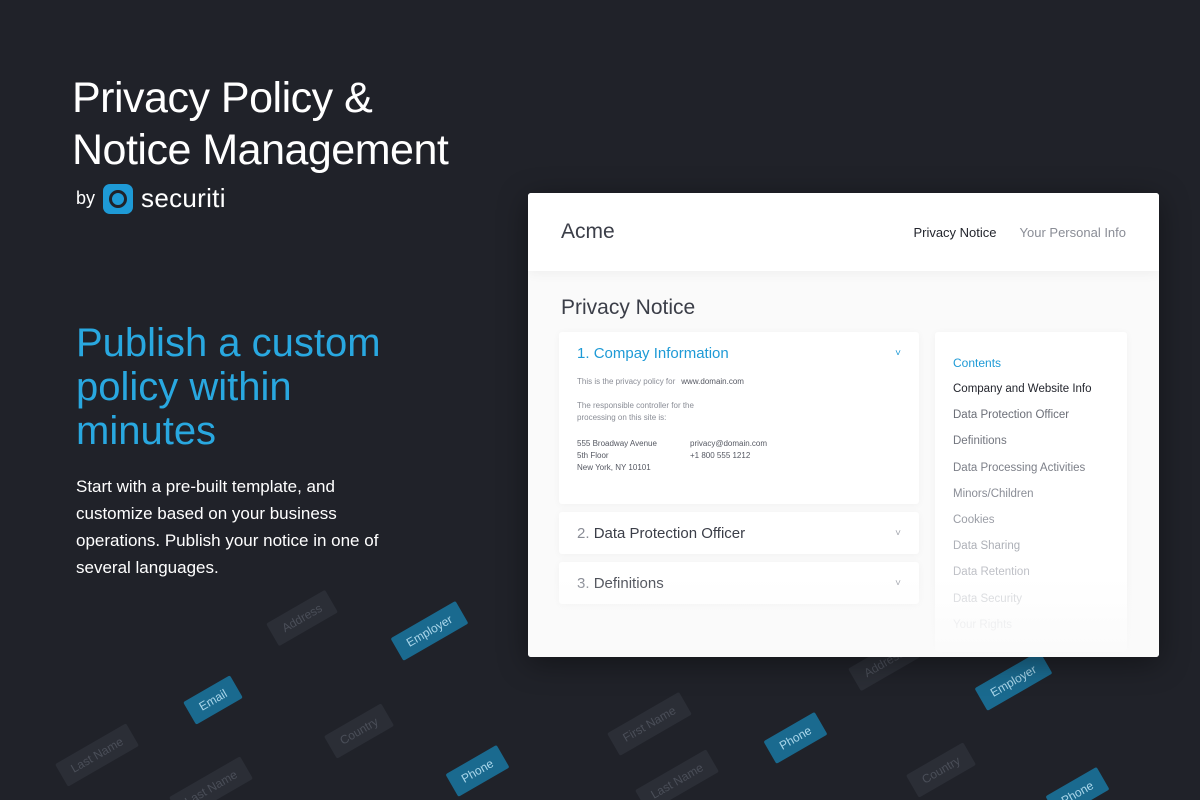 Image resolution: width=1200 pixels, height=800 pixels. Describe the element at coordinates (712, 381) in the screenshot. I see `policy-domain: www.domain.com` at that location.